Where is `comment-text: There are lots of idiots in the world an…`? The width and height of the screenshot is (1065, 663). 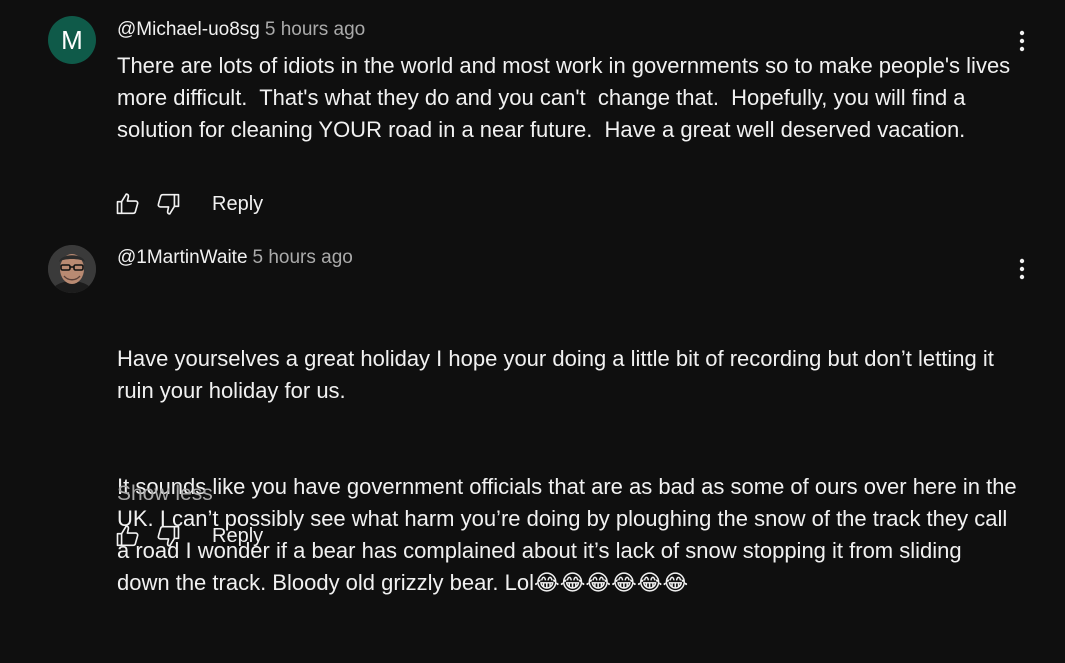 comment-text: There are lots of idiots in the world an… is located at coordinates (567, 97).